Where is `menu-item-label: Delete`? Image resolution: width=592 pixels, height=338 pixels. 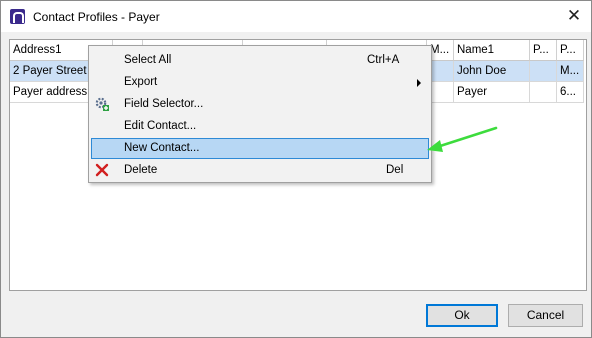
menu-item-label: Delete is located at coordinates (141, 170).